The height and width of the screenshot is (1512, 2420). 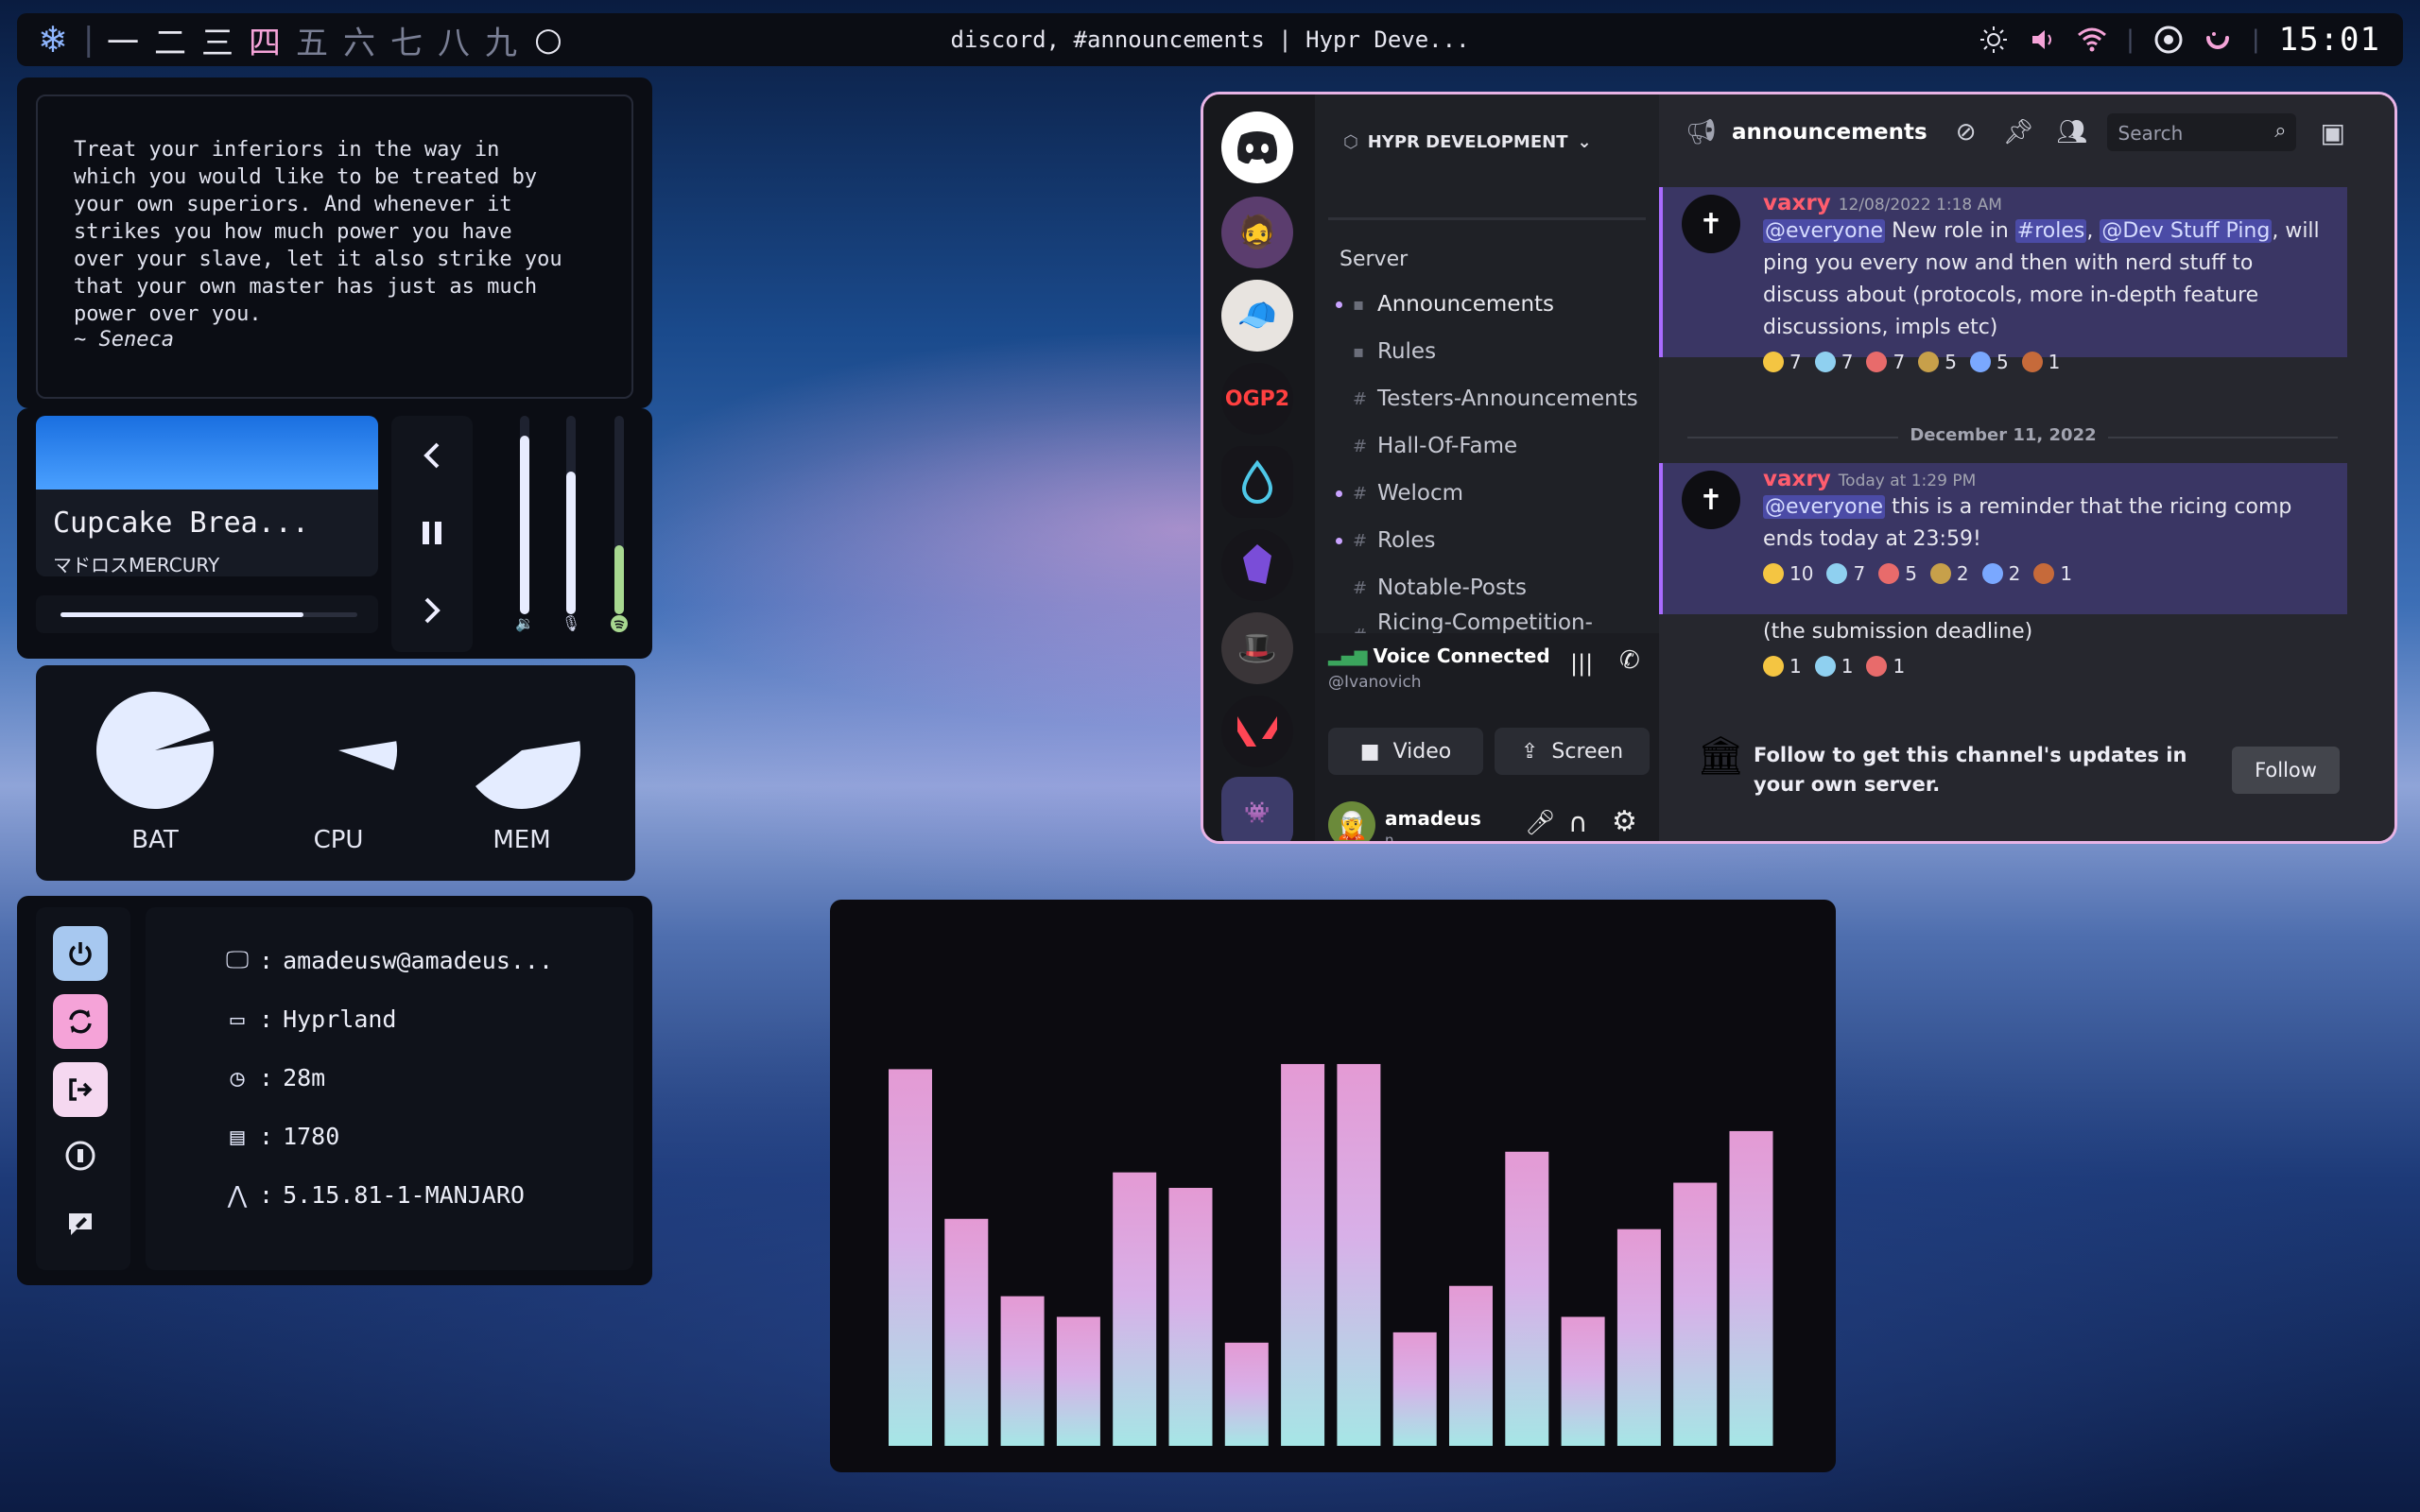 What do you see at coordinates (525, 623) in the screenshot?
I see `speaker-icon: 🔉` at bounding box center [525, 623].